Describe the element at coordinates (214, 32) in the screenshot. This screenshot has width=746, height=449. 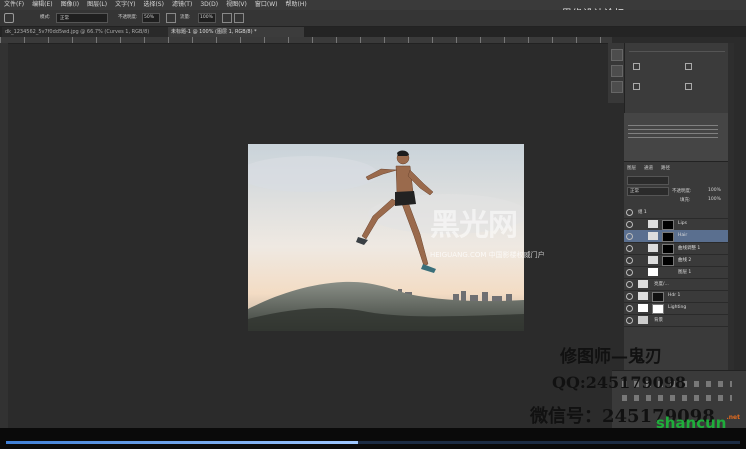
I see `tab-document-2-label: 未标题-1 @ 100% (图层 1, RGB/8) *` at that location.